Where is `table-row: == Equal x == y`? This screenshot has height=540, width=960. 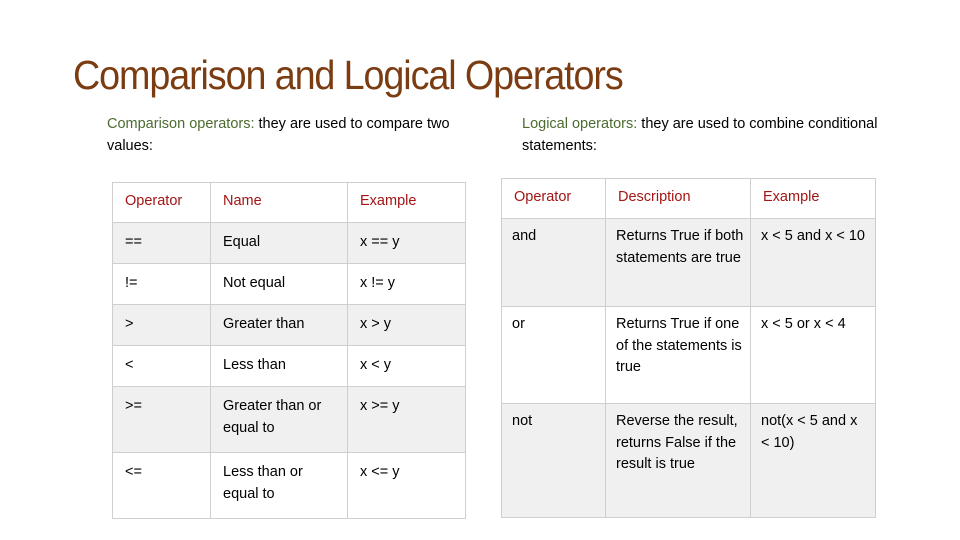
table-row: == Equal x == y is located at coordinates (289, 243).